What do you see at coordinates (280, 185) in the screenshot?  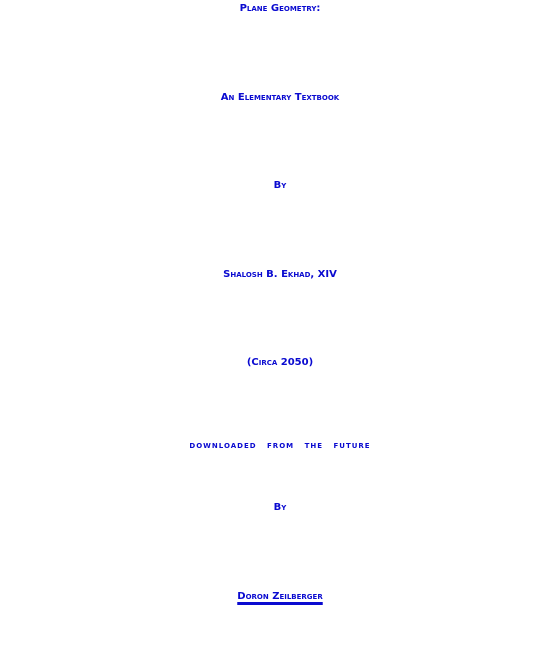 I see `by-label-1: By` at bounding box center [280, 185].